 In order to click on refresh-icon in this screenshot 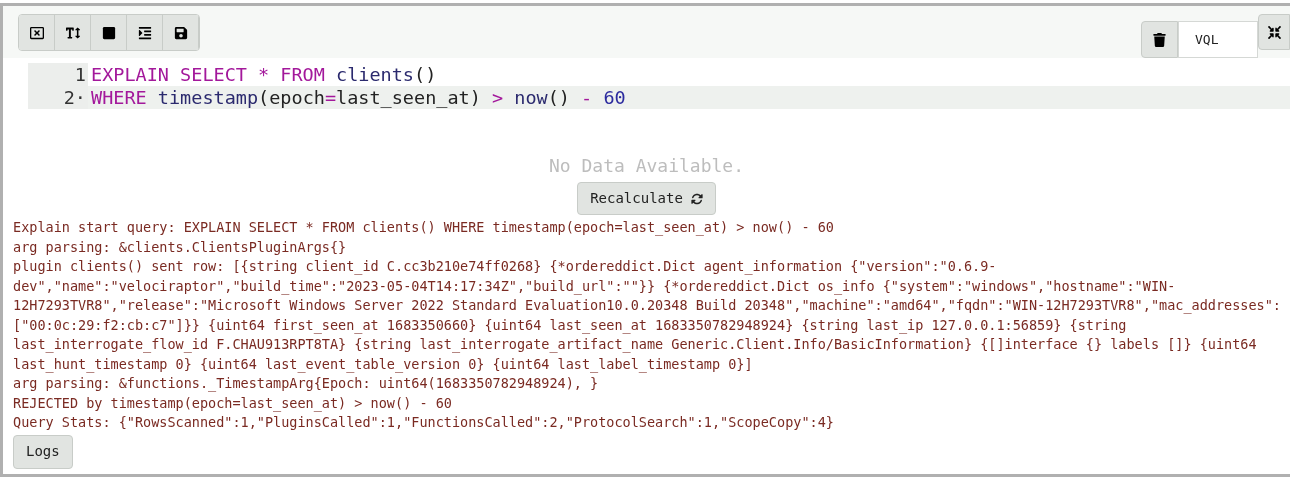, I will do `click(696, 198)`.